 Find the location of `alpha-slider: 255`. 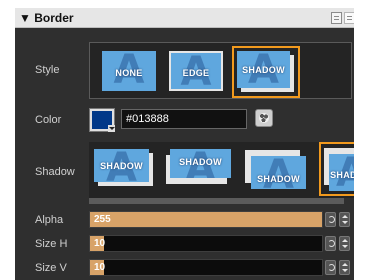

alpha-slider: 255 is located at coordinates (206, 219).